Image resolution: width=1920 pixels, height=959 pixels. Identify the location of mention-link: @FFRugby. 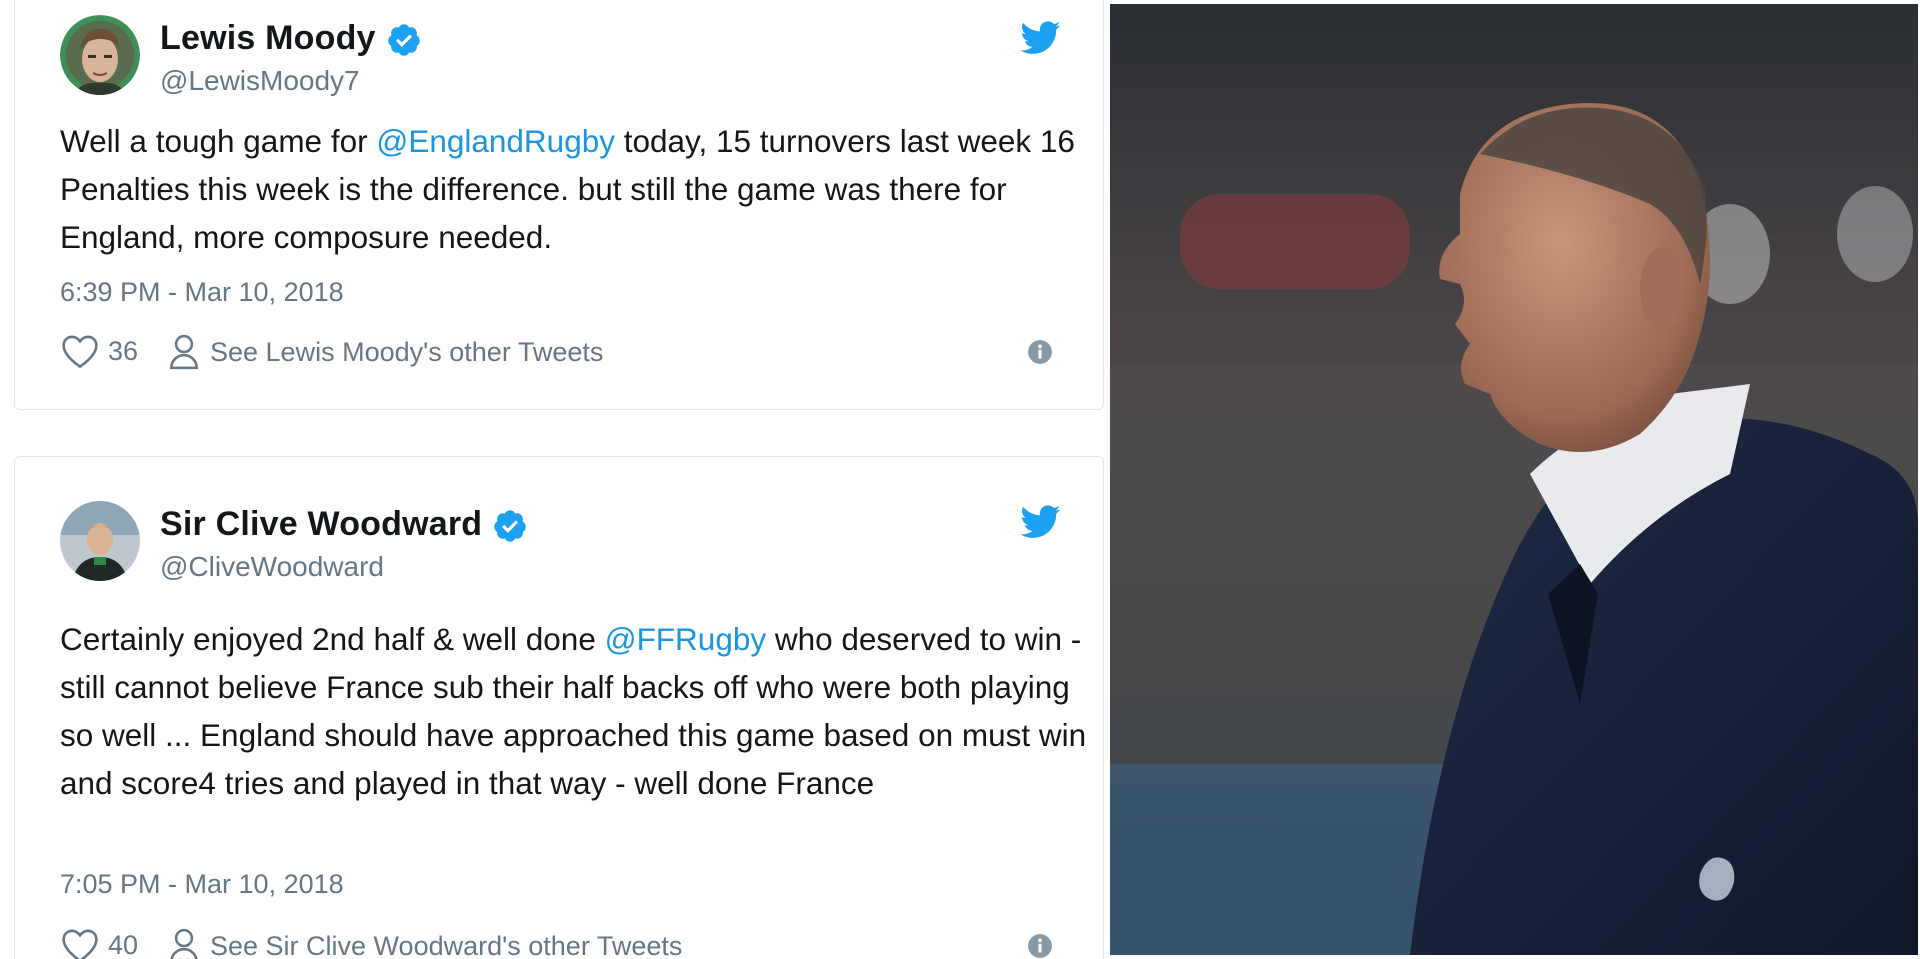
(686, 639).